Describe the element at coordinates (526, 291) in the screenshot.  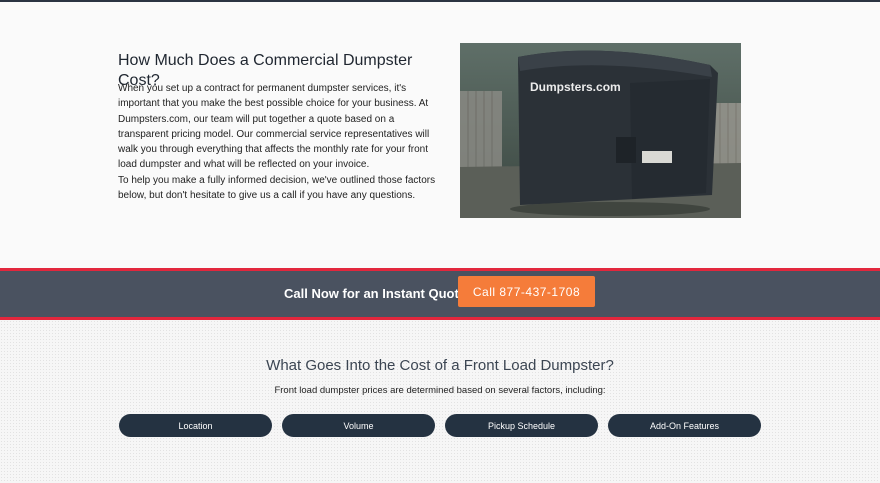
I see `call-now-button: Call 877-437-1708` at that location.